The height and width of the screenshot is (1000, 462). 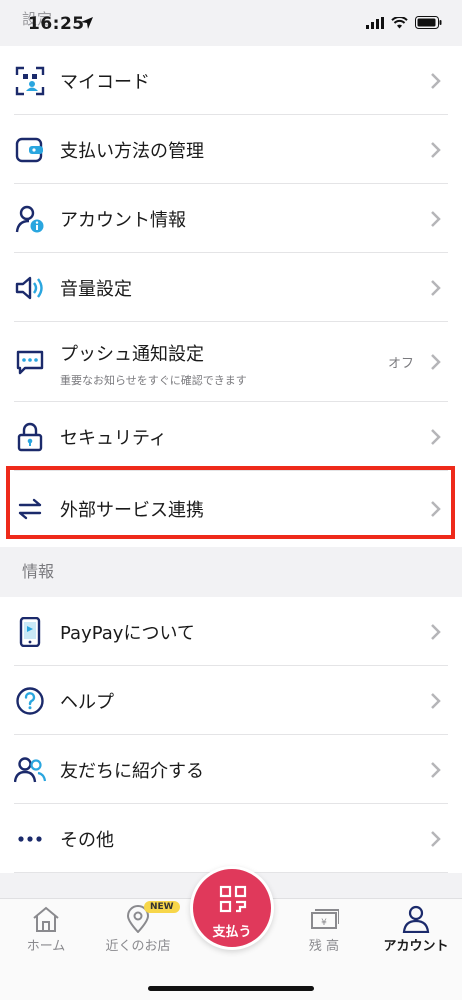 I want to click on pay-button-label: 支払う, so click(x=232, y=932).